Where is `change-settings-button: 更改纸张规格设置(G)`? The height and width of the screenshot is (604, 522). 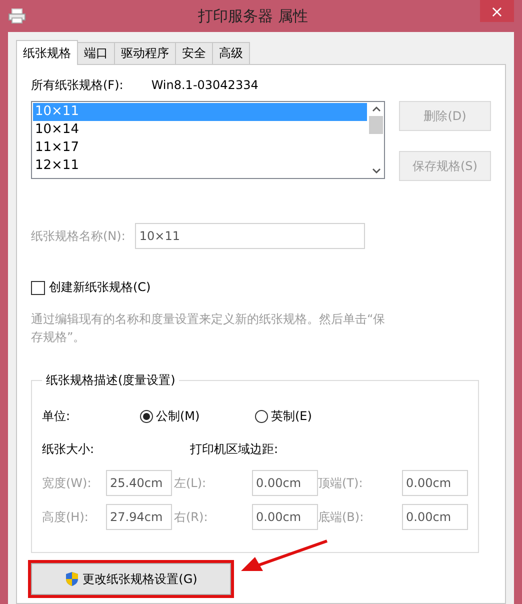
change-settings-button: 更改纸张规格设置(G) is located at coordinates (131, 579).